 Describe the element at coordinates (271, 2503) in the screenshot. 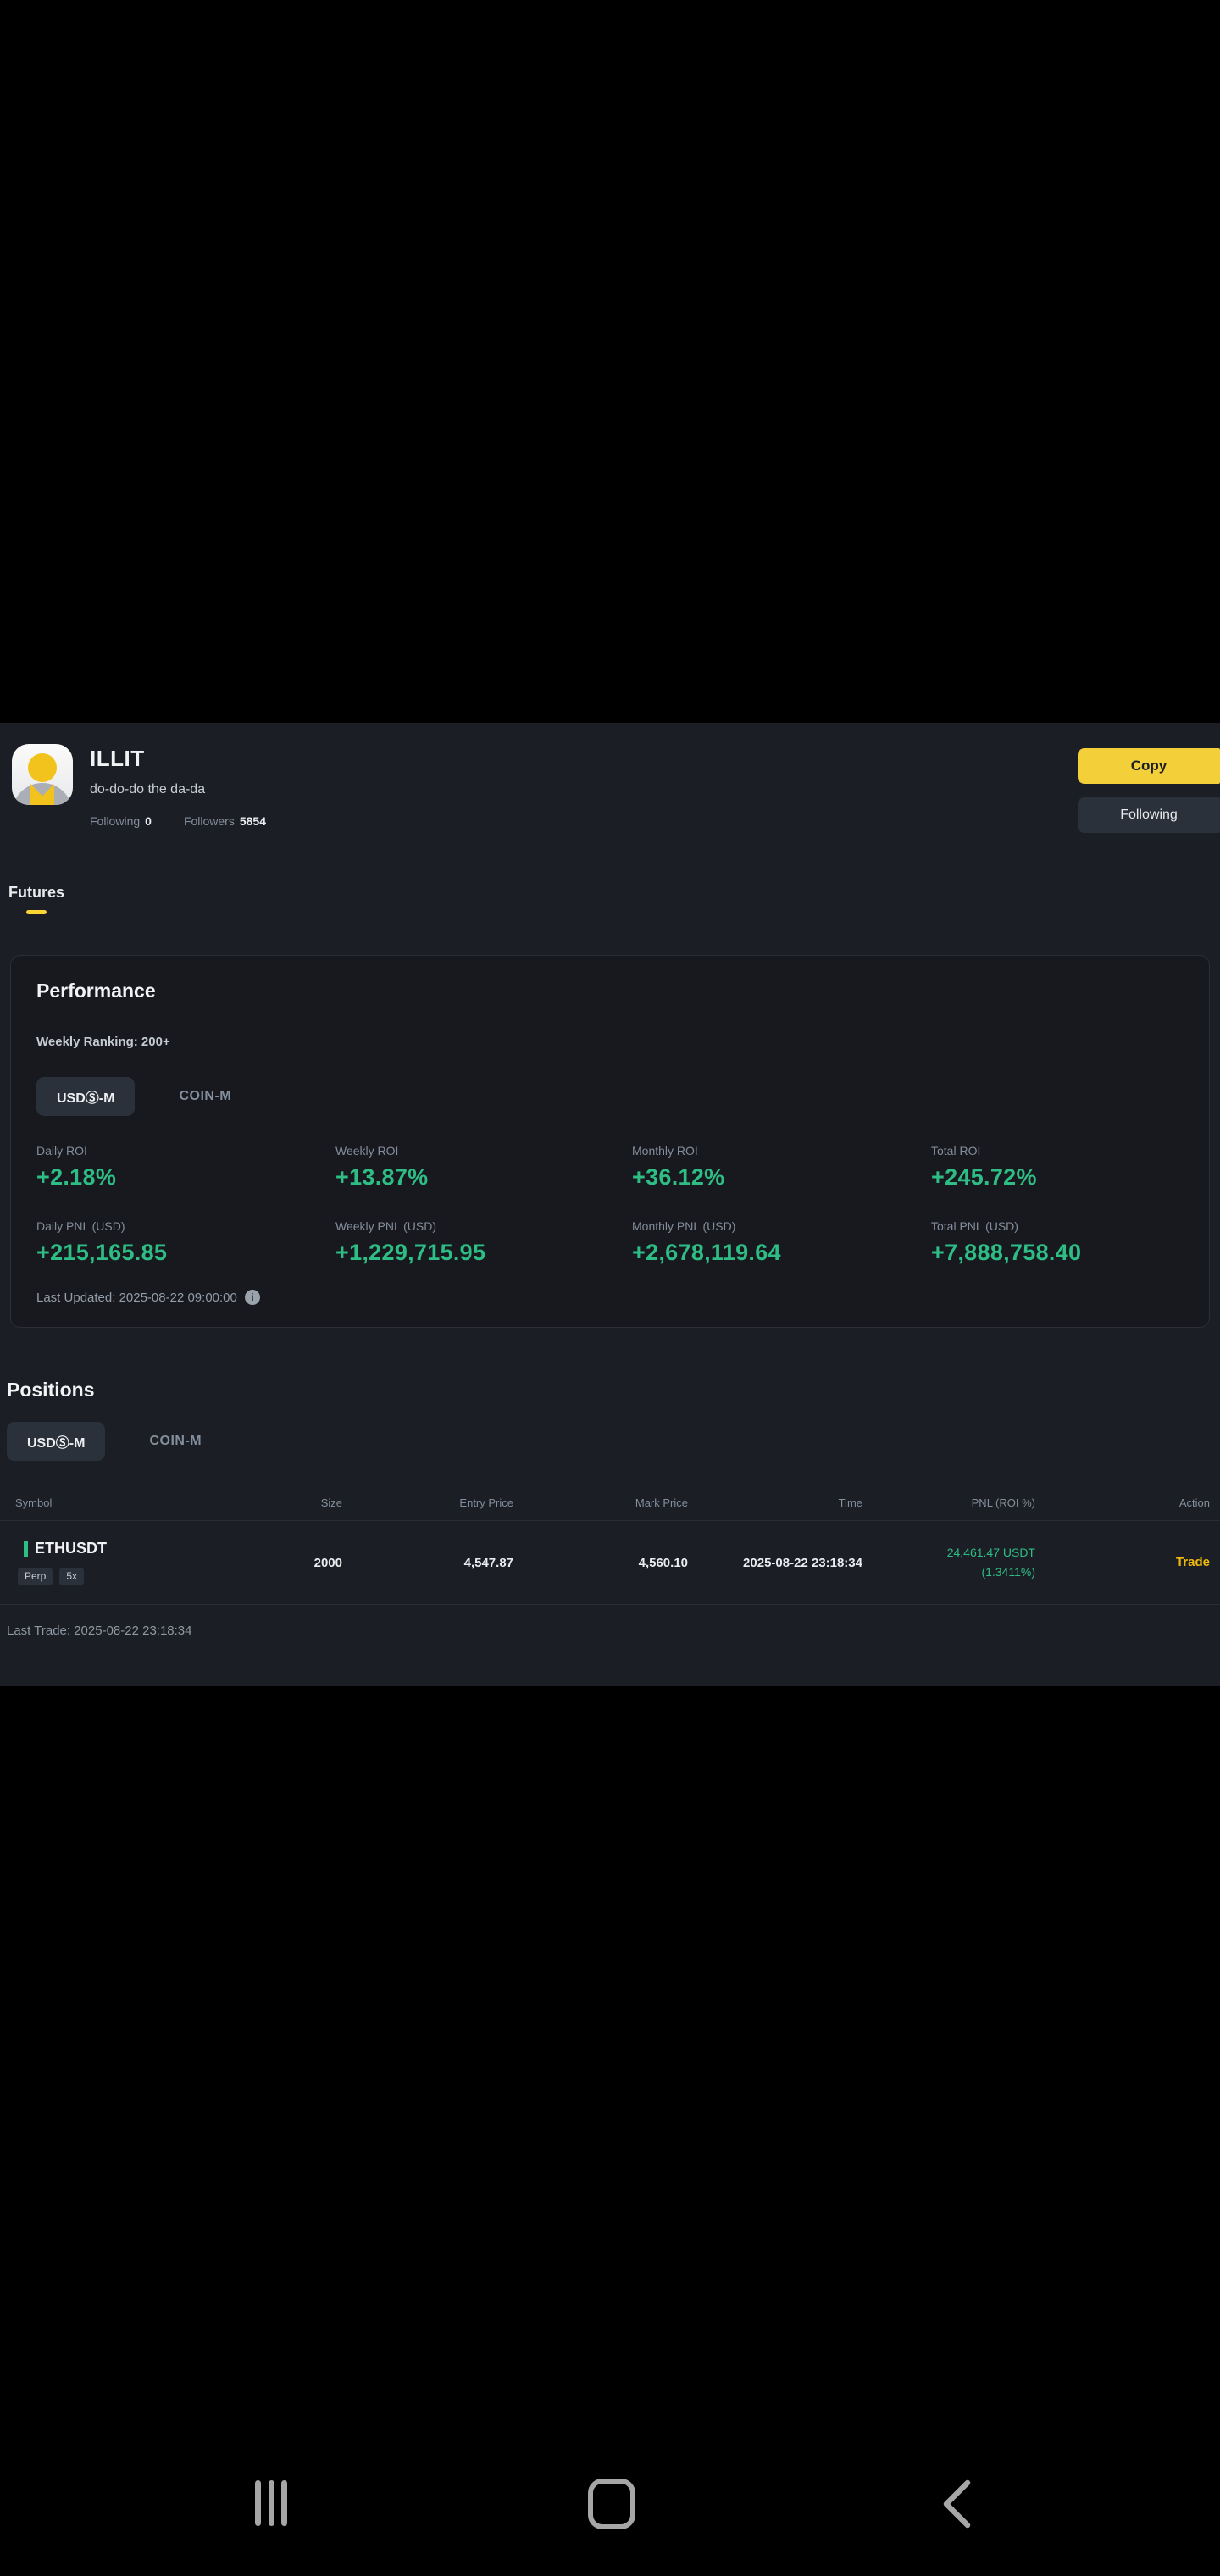

I see `recents-icon` at that location.